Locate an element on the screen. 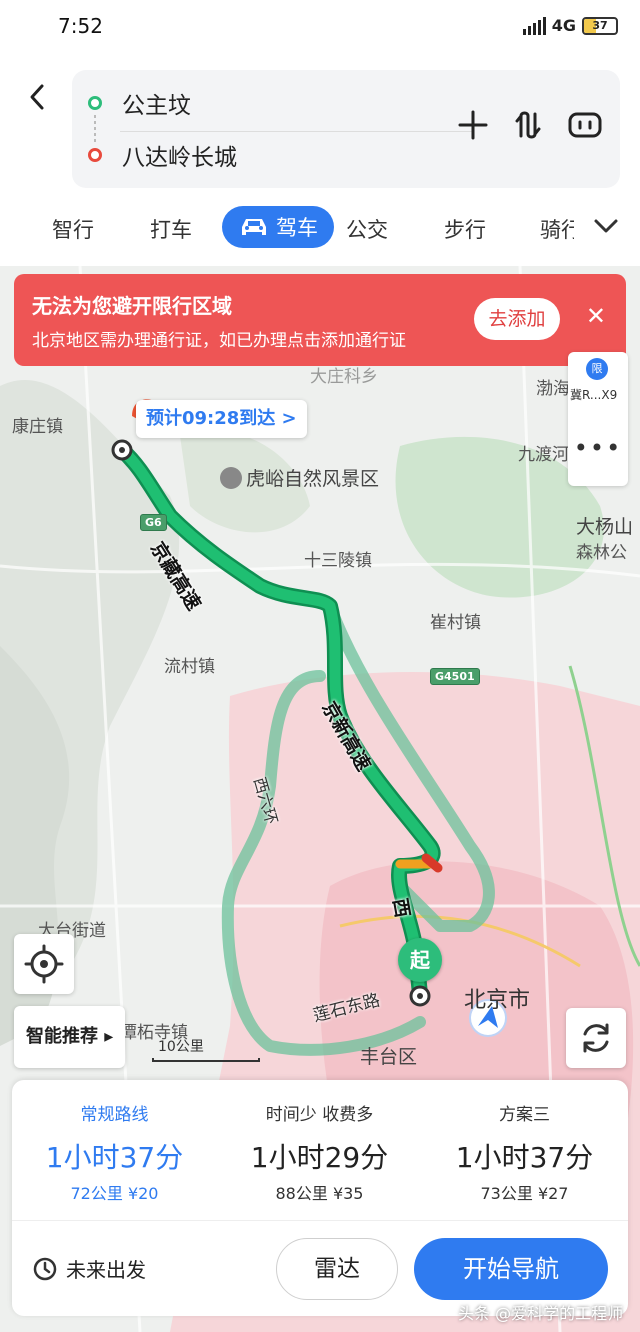 This screenshot has width=640, height=1332. future-departure-button: 未来出发 is located at coordinates (89, 1268).